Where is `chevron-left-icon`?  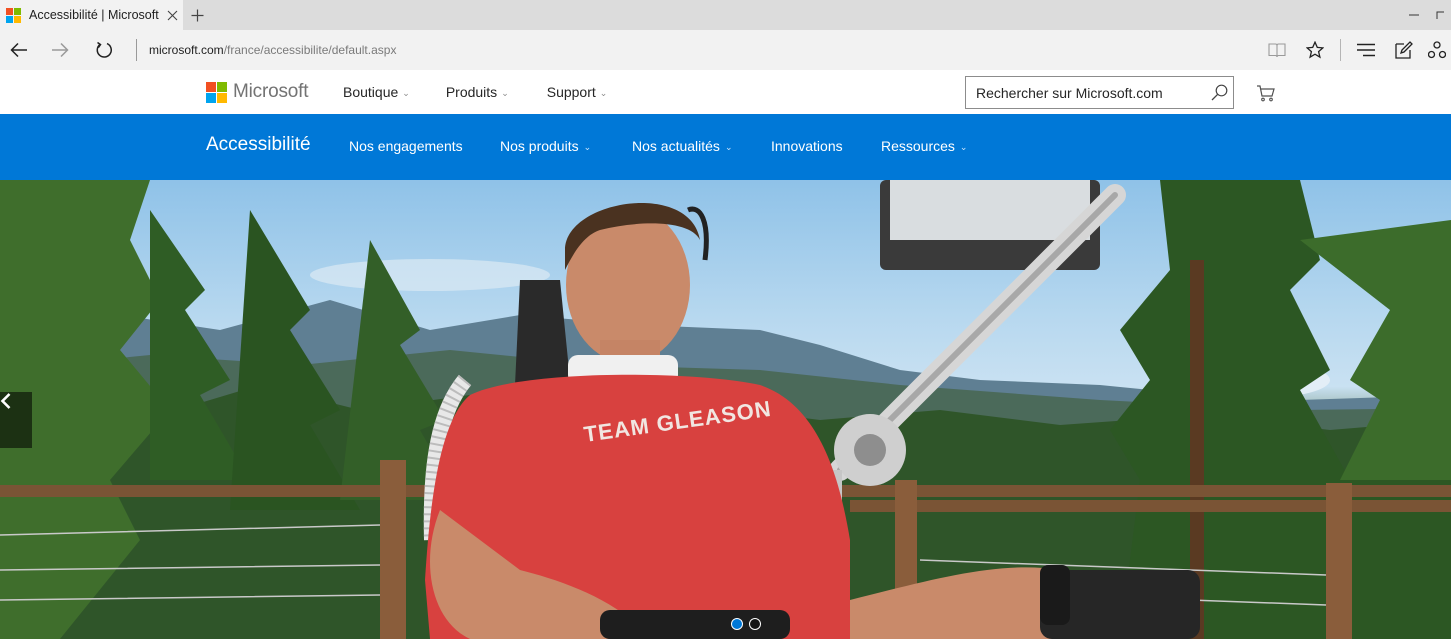
chevron-left-icon is located at coordinates (5, 401).